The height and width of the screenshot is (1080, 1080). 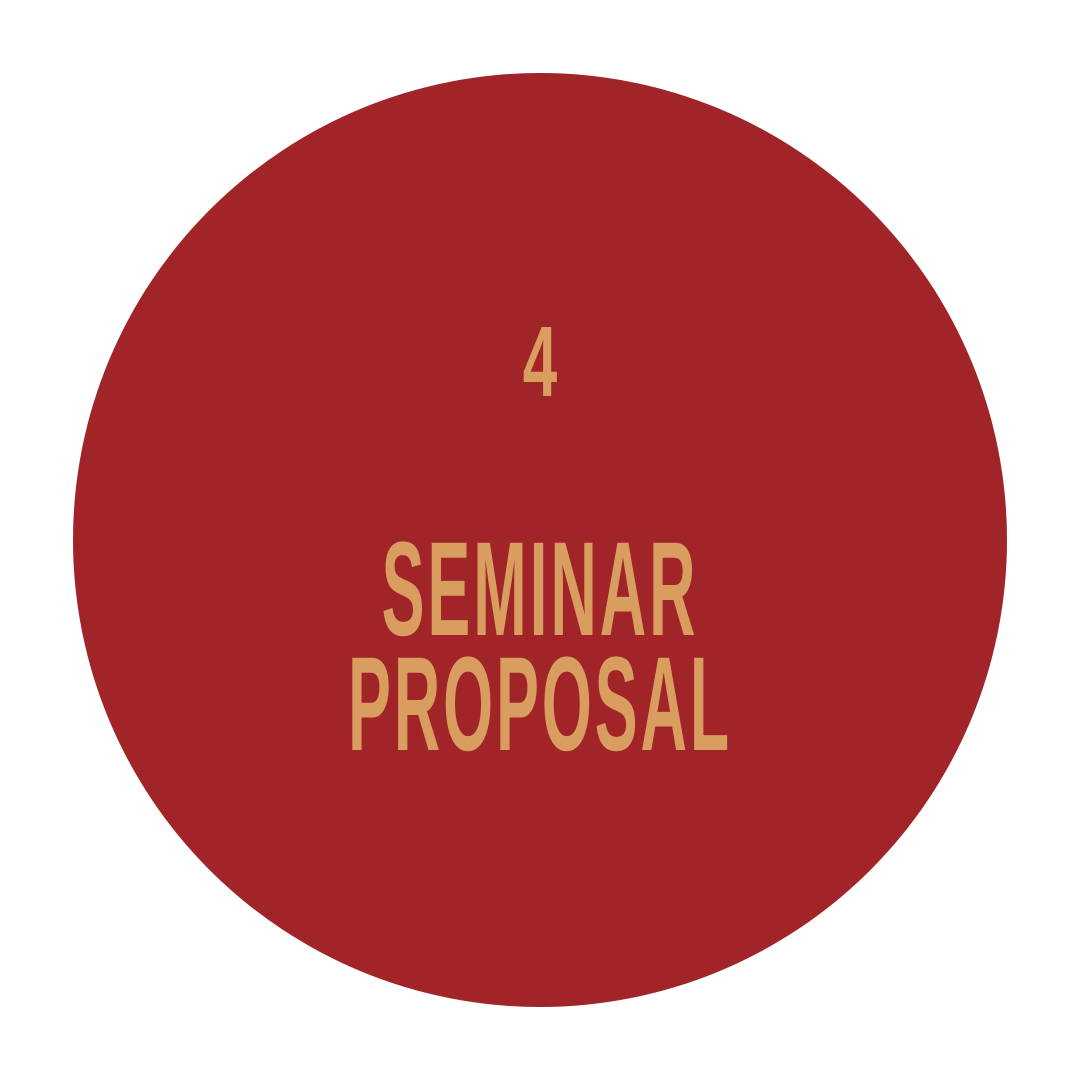 What do you see at coordinates (540, 704) in the screenshot?
I see `title-line-proposal: PROPOSAL` at bounding box center [540, 704].